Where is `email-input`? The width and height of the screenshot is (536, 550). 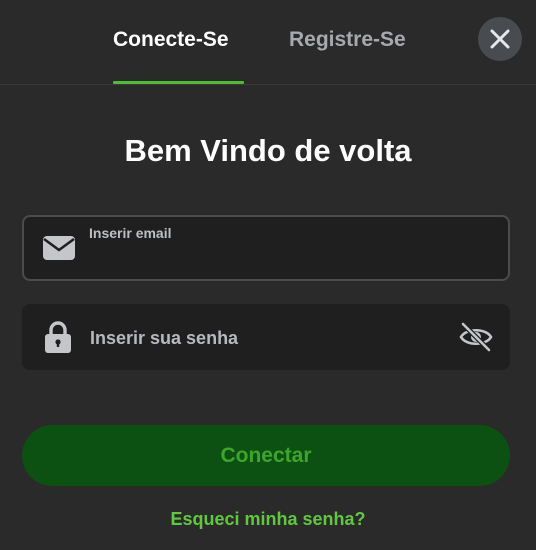 email-input is located at coordinates (291, 260).